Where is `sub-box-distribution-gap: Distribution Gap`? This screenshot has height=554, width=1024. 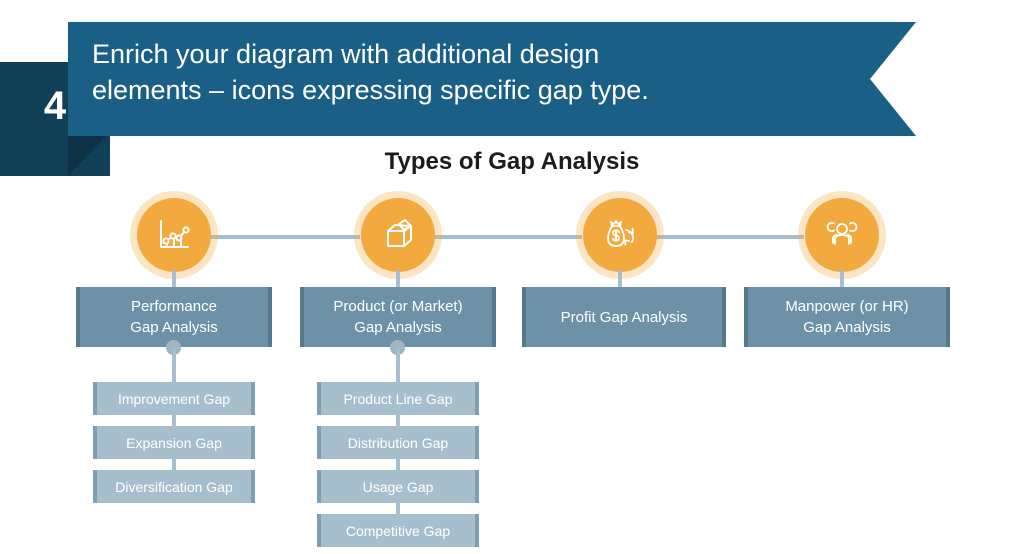 sub-box-distribution-gap: Distribution Gap is located at coordinates (398, 442).